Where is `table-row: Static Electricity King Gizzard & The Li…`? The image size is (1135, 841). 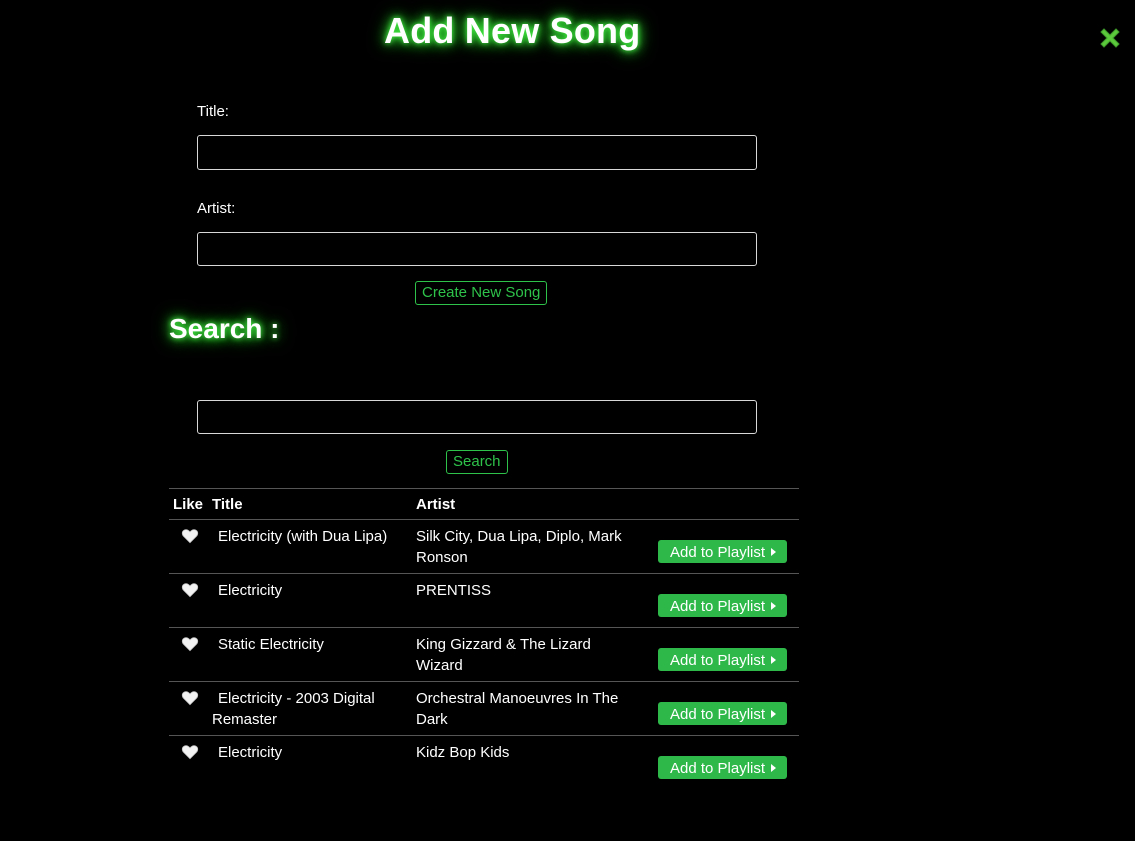 table-row: Static Electricity King Gizzard & The Li… is located at coordinates (484, 655).